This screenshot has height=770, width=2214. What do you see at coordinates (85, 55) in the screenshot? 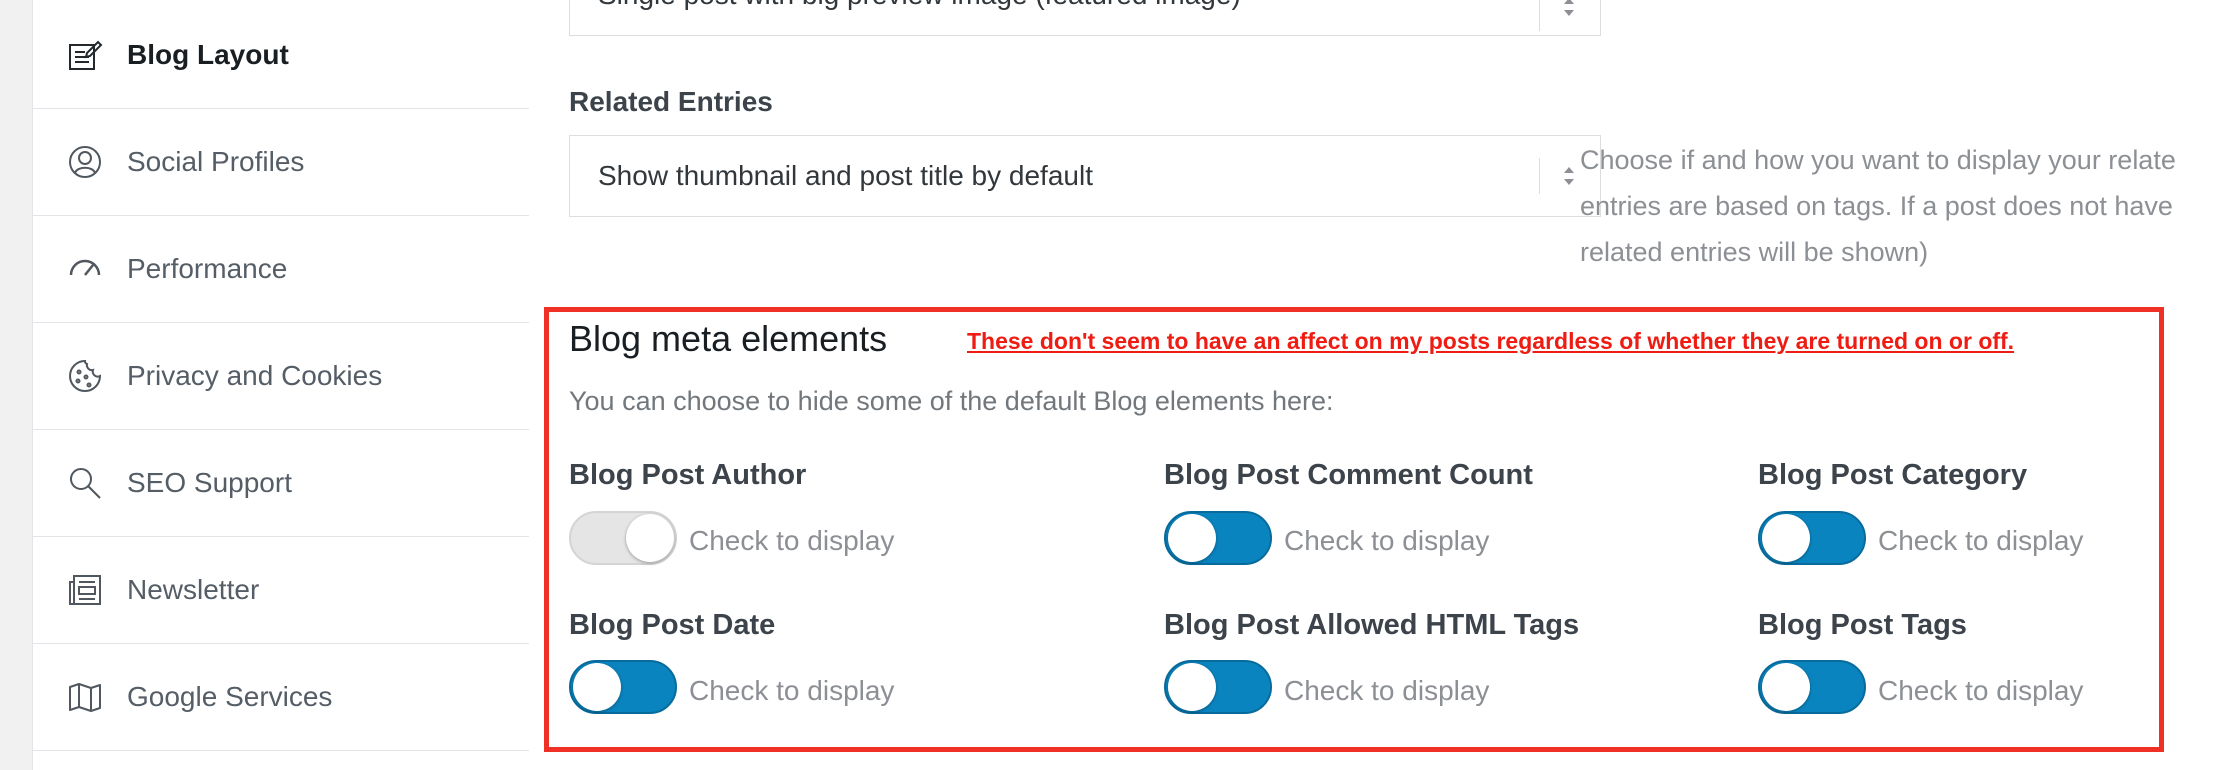
I see `blog-layout-icon` at bounding box center [85, 55].